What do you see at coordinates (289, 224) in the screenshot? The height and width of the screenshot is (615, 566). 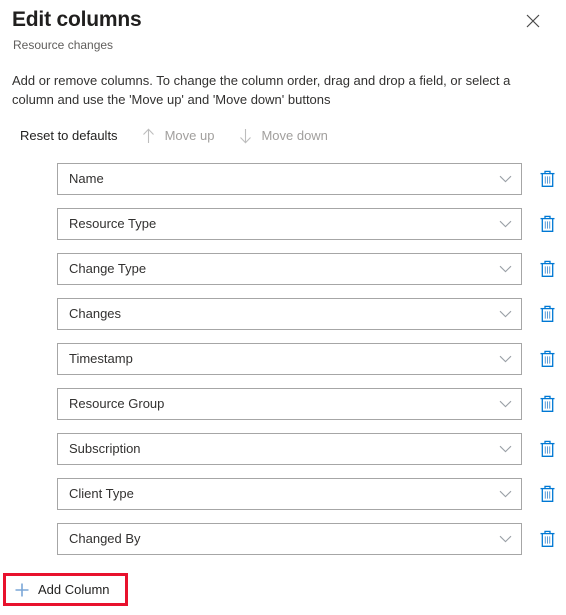 I see `column-select-1: Resource Type` at bounding box center [289, 224].